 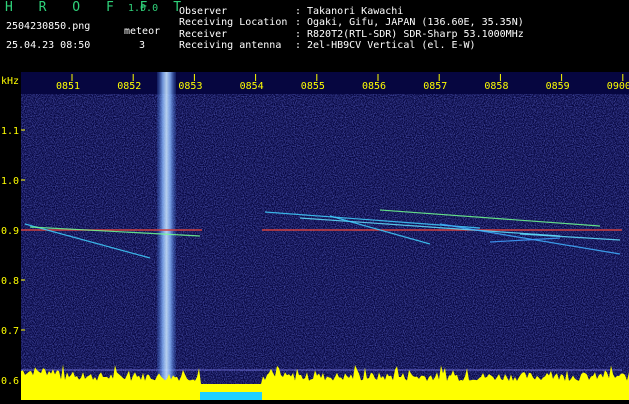 What do you see at coordinates (298, 45) in the screenshot?
I see `antenna-sep: :` at bounding box center [298, 45].